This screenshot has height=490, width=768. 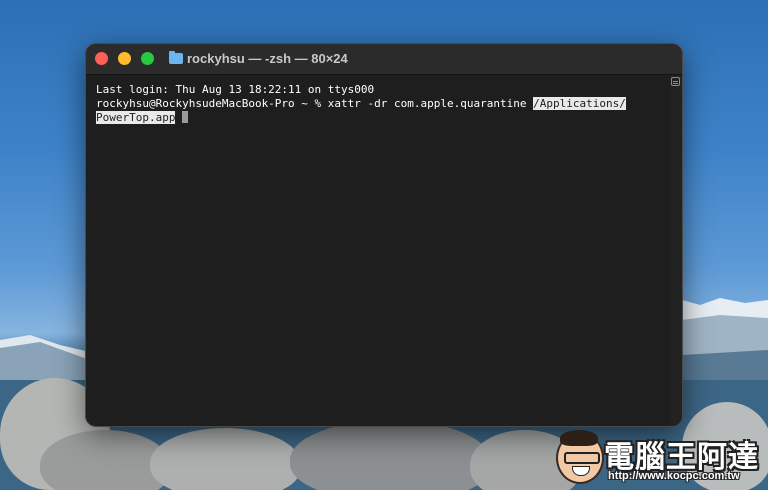 I want to click on watermark-logo: 電腦王阿達 http://www.kocpc.com.tw, so click(x=659, y=457).